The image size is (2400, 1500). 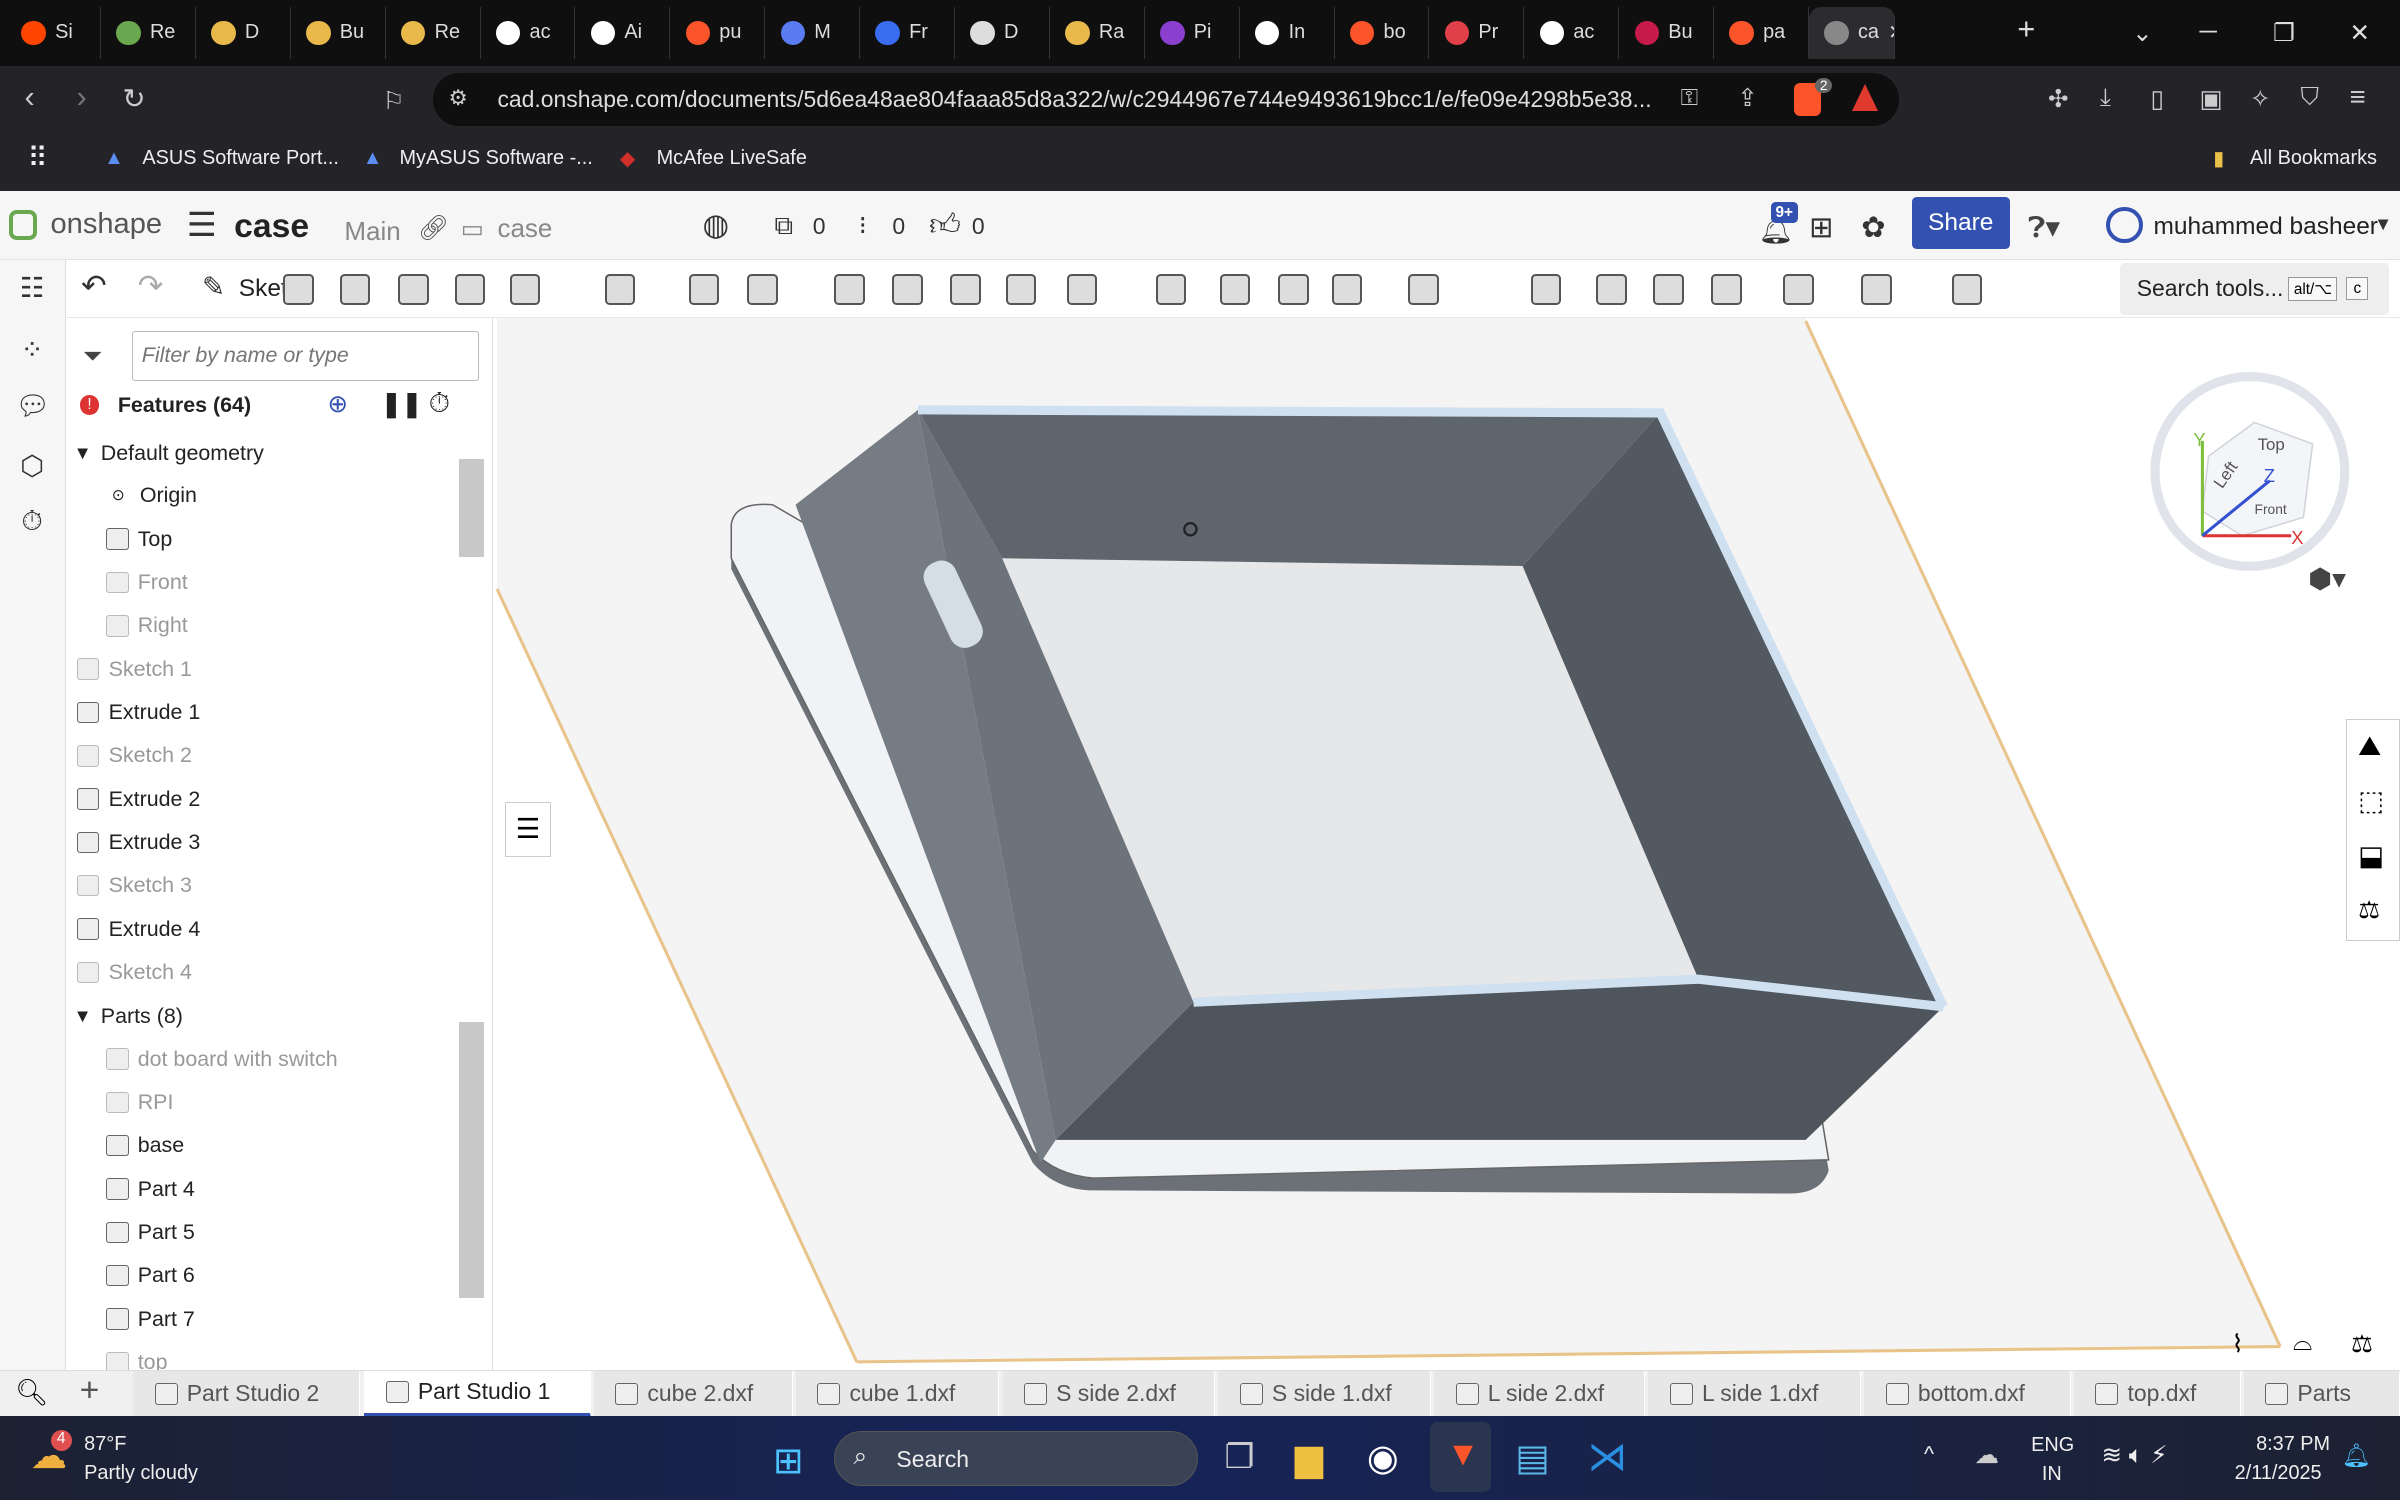 What do you see at coordinates (133, 99) in the screenshot?
I see `reload-icon: ↻` at bounding box center [133, 99].